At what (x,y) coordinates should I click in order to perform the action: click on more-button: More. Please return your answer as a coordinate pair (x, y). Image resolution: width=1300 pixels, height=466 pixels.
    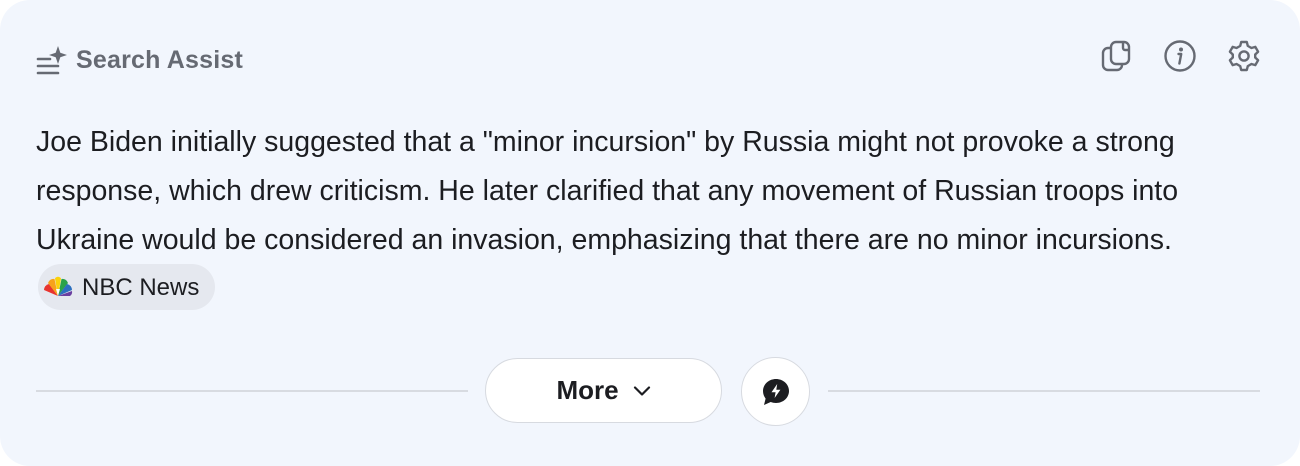
    Looking at the image, I should click on (603, 390).